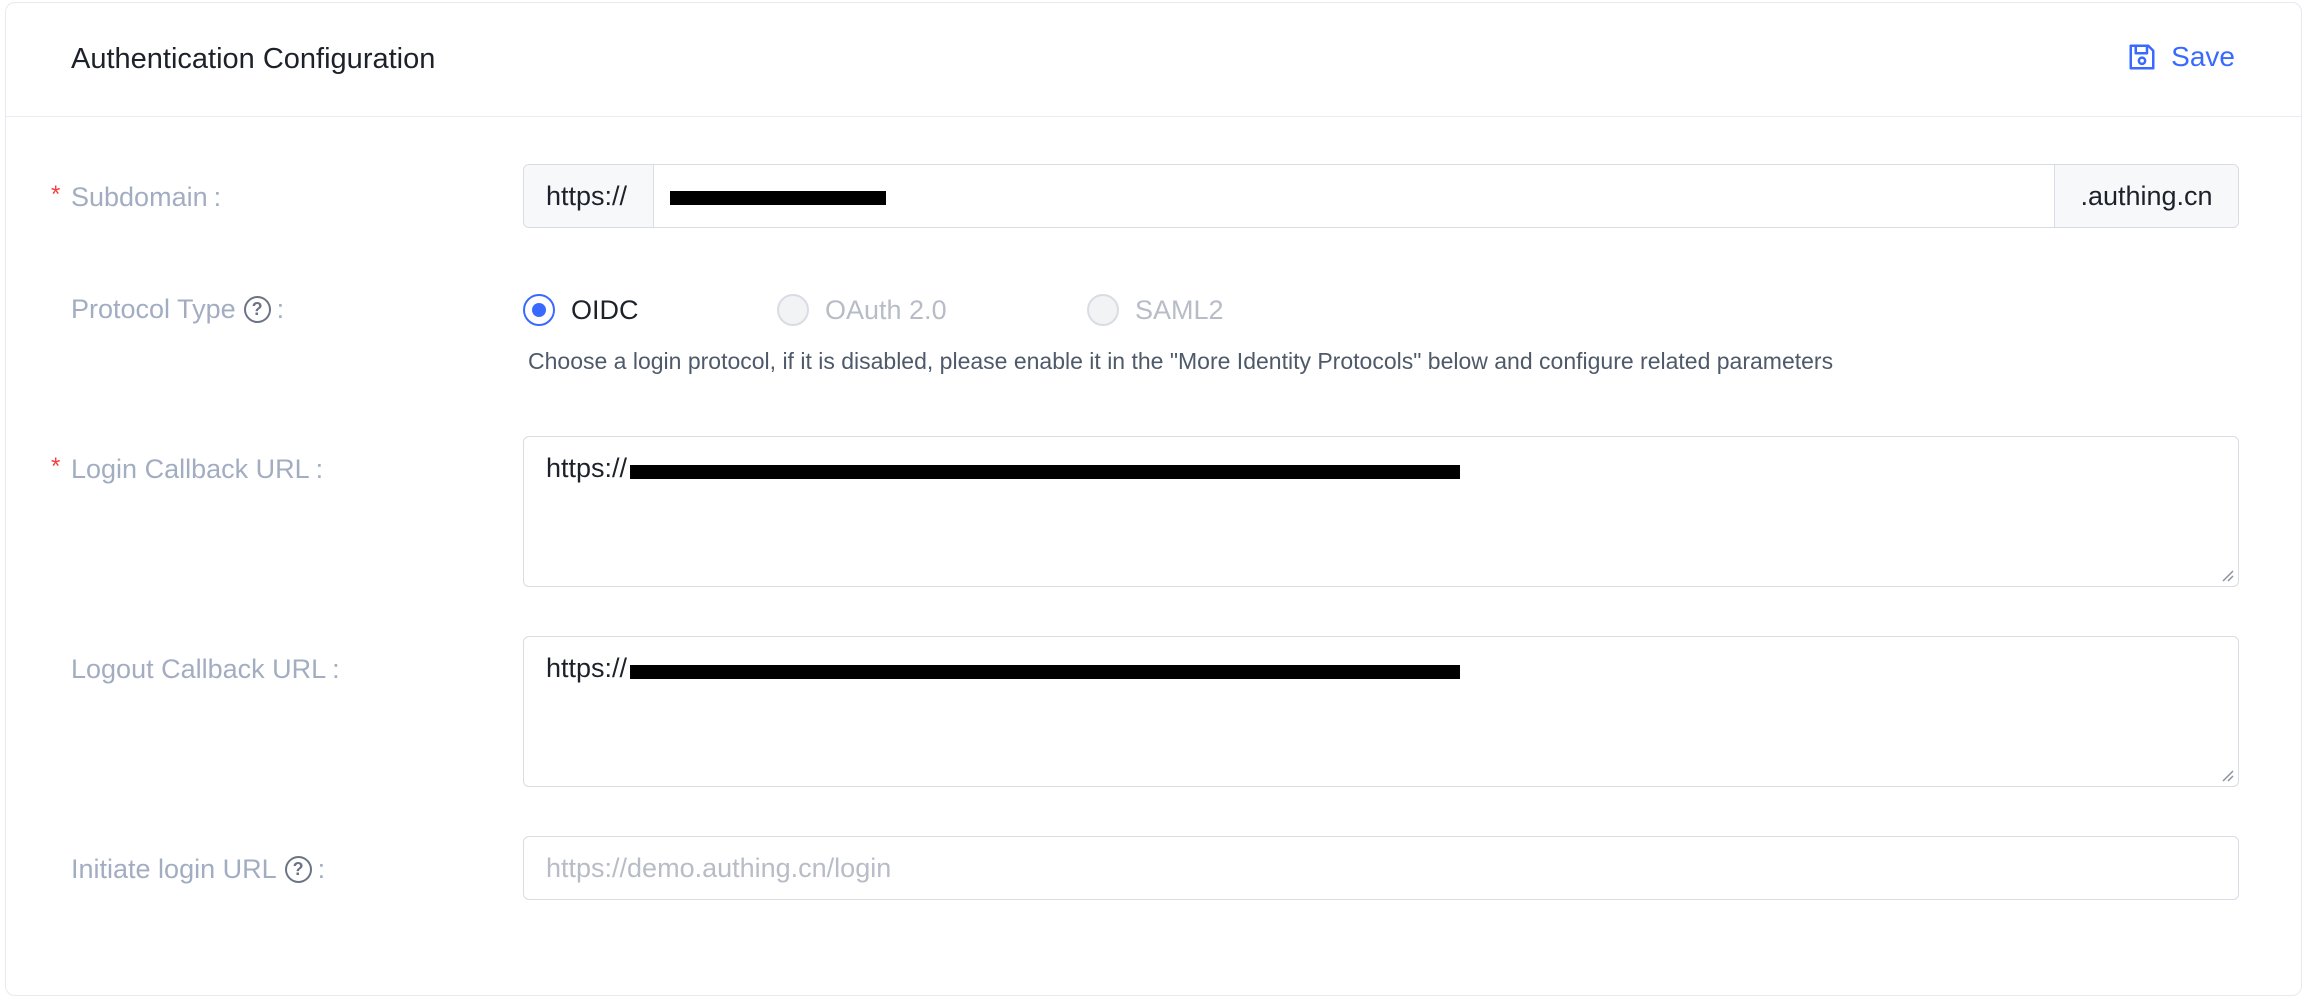 This screenshot has height=1002, width=2304. Describe the element at coordinates (862, 310) in the screenshot. I see `radio-oauth2: OAuth 2.0` at that location.